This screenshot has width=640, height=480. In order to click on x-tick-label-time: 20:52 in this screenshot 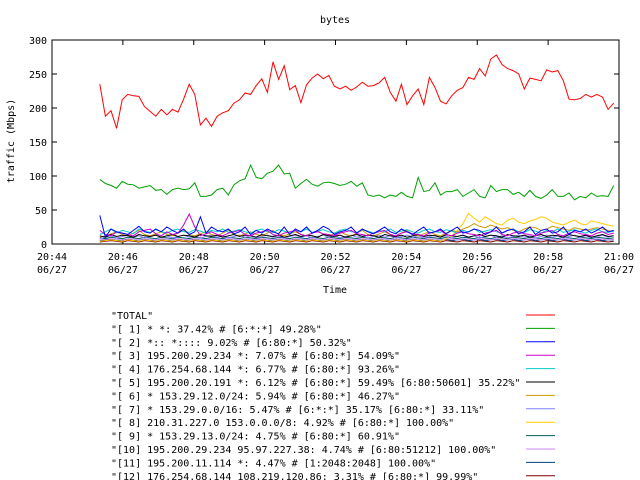, I will do `click(335, 257)`.